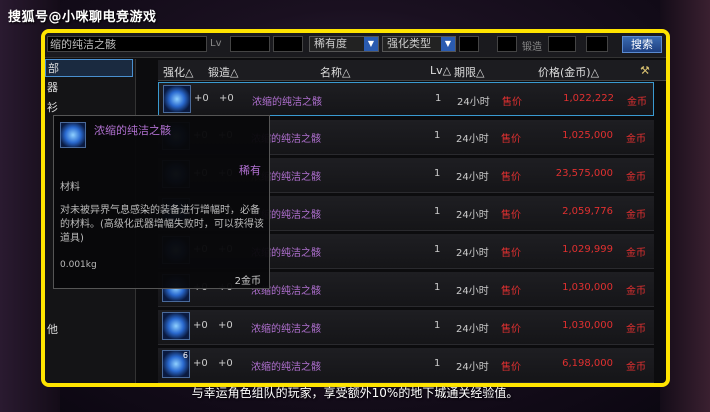 The height and width of the screenshot is (412, 710). I want to click on price-value: 2,059,776, so click(587, 211).